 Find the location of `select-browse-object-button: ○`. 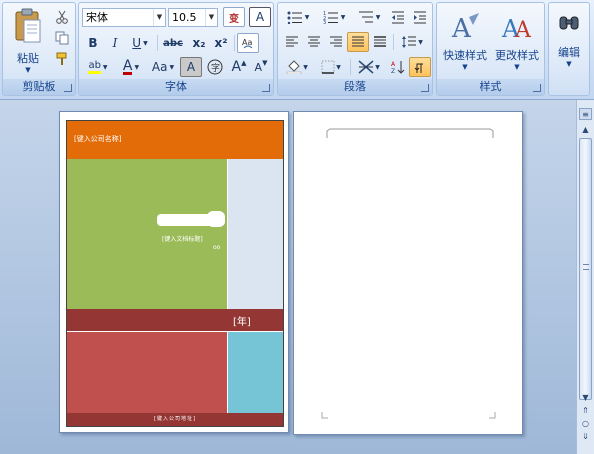

select-browse-object-button: ○ is located at coordinates (585, 424).